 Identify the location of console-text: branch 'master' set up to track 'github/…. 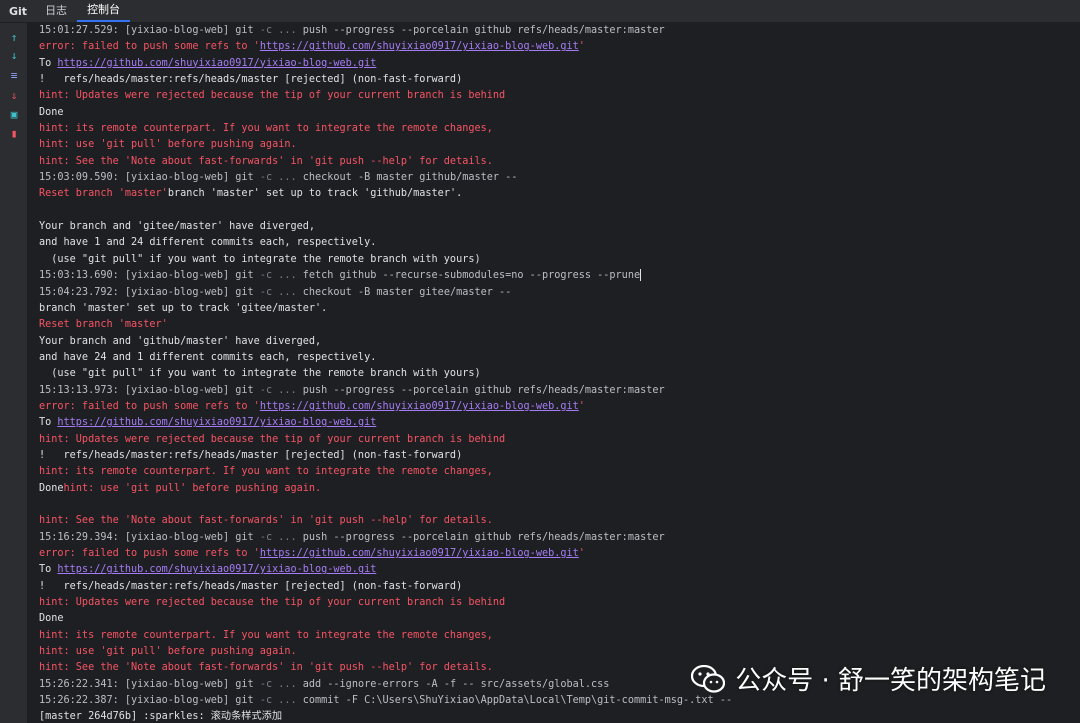
(315, 194).